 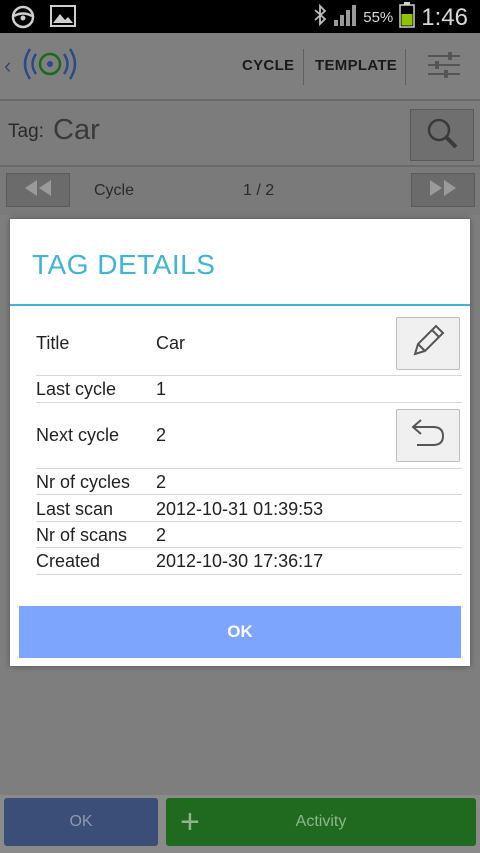 I want to click on detail-value: 2012-10-30 17:36:17, so click(x=240, y=561).